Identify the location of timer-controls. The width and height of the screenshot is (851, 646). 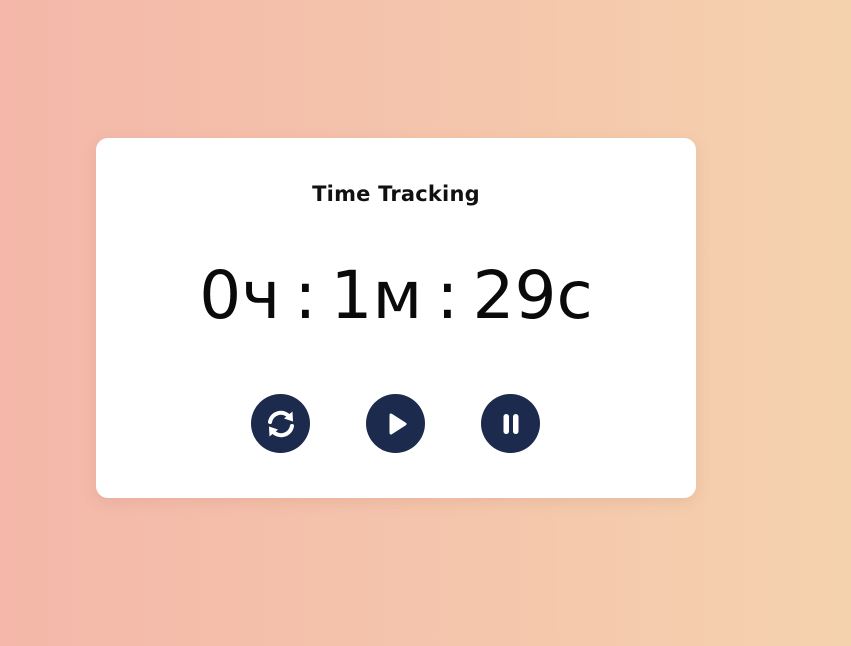
(396, 424).